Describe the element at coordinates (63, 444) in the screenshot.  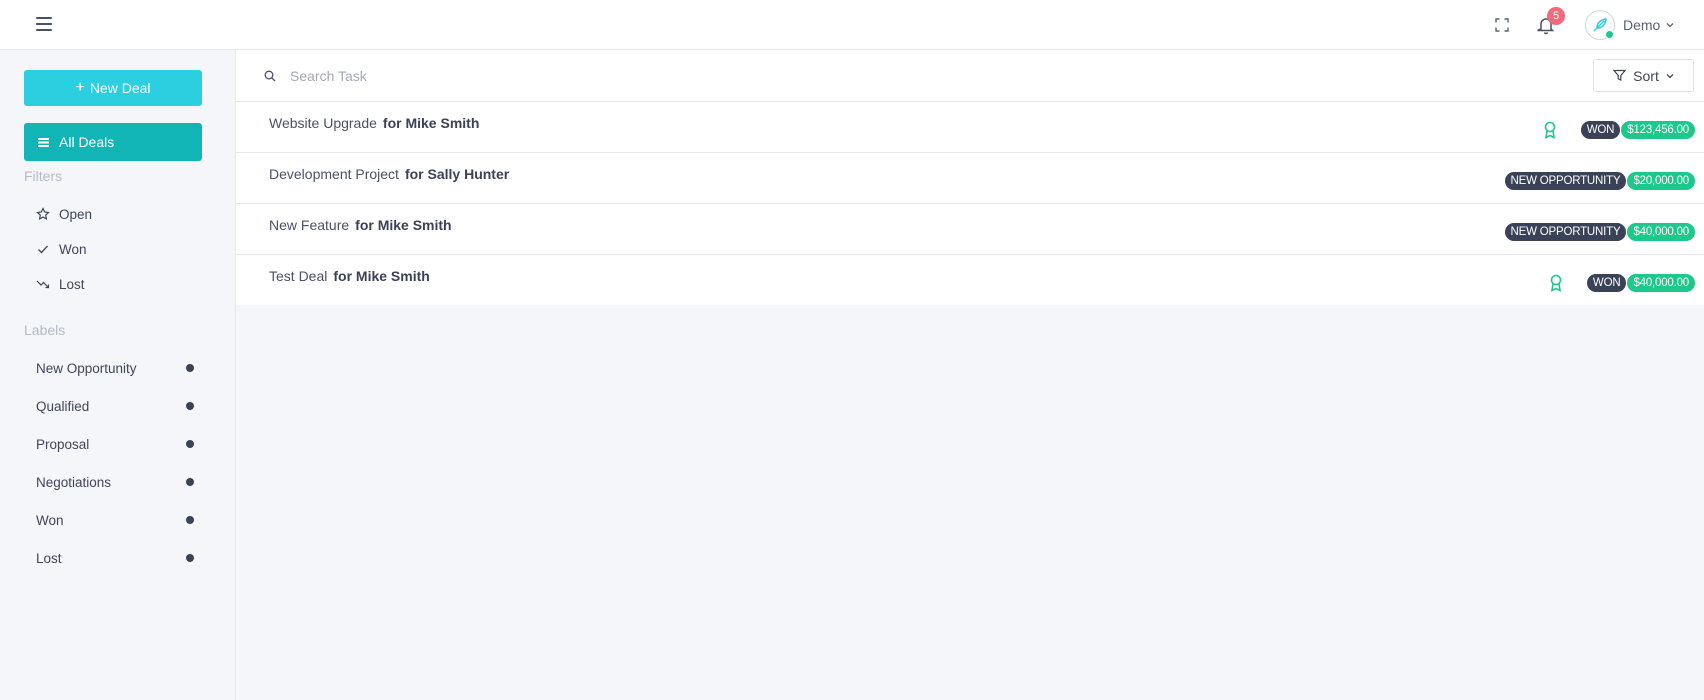
I see `label-name: Proposal` at that location.